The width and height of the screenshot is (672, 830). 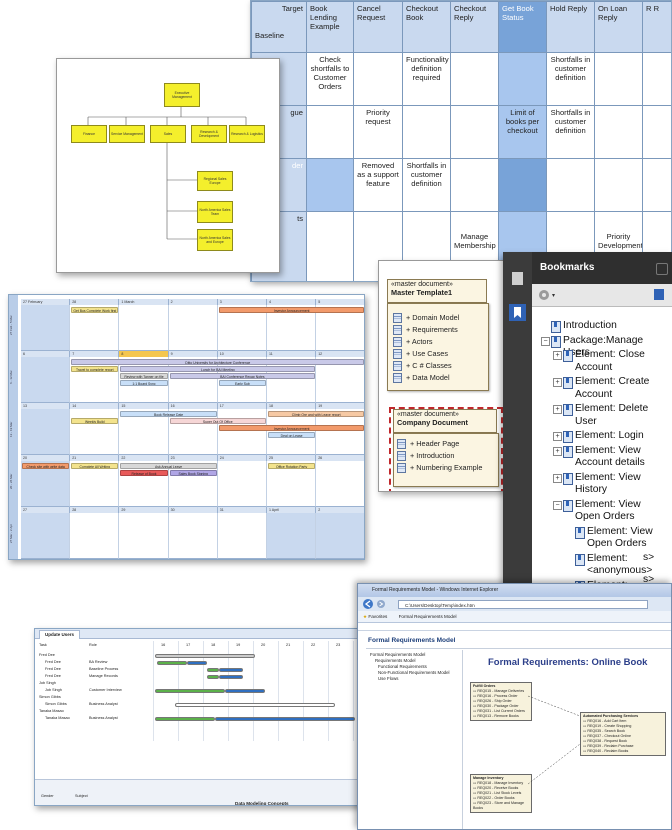 What do you see at coordinates (501, 806) in the screenshot?
I see `requirement-item: ▭ REQ023 - Store and Manage Books` at bounding box center [501, 806].